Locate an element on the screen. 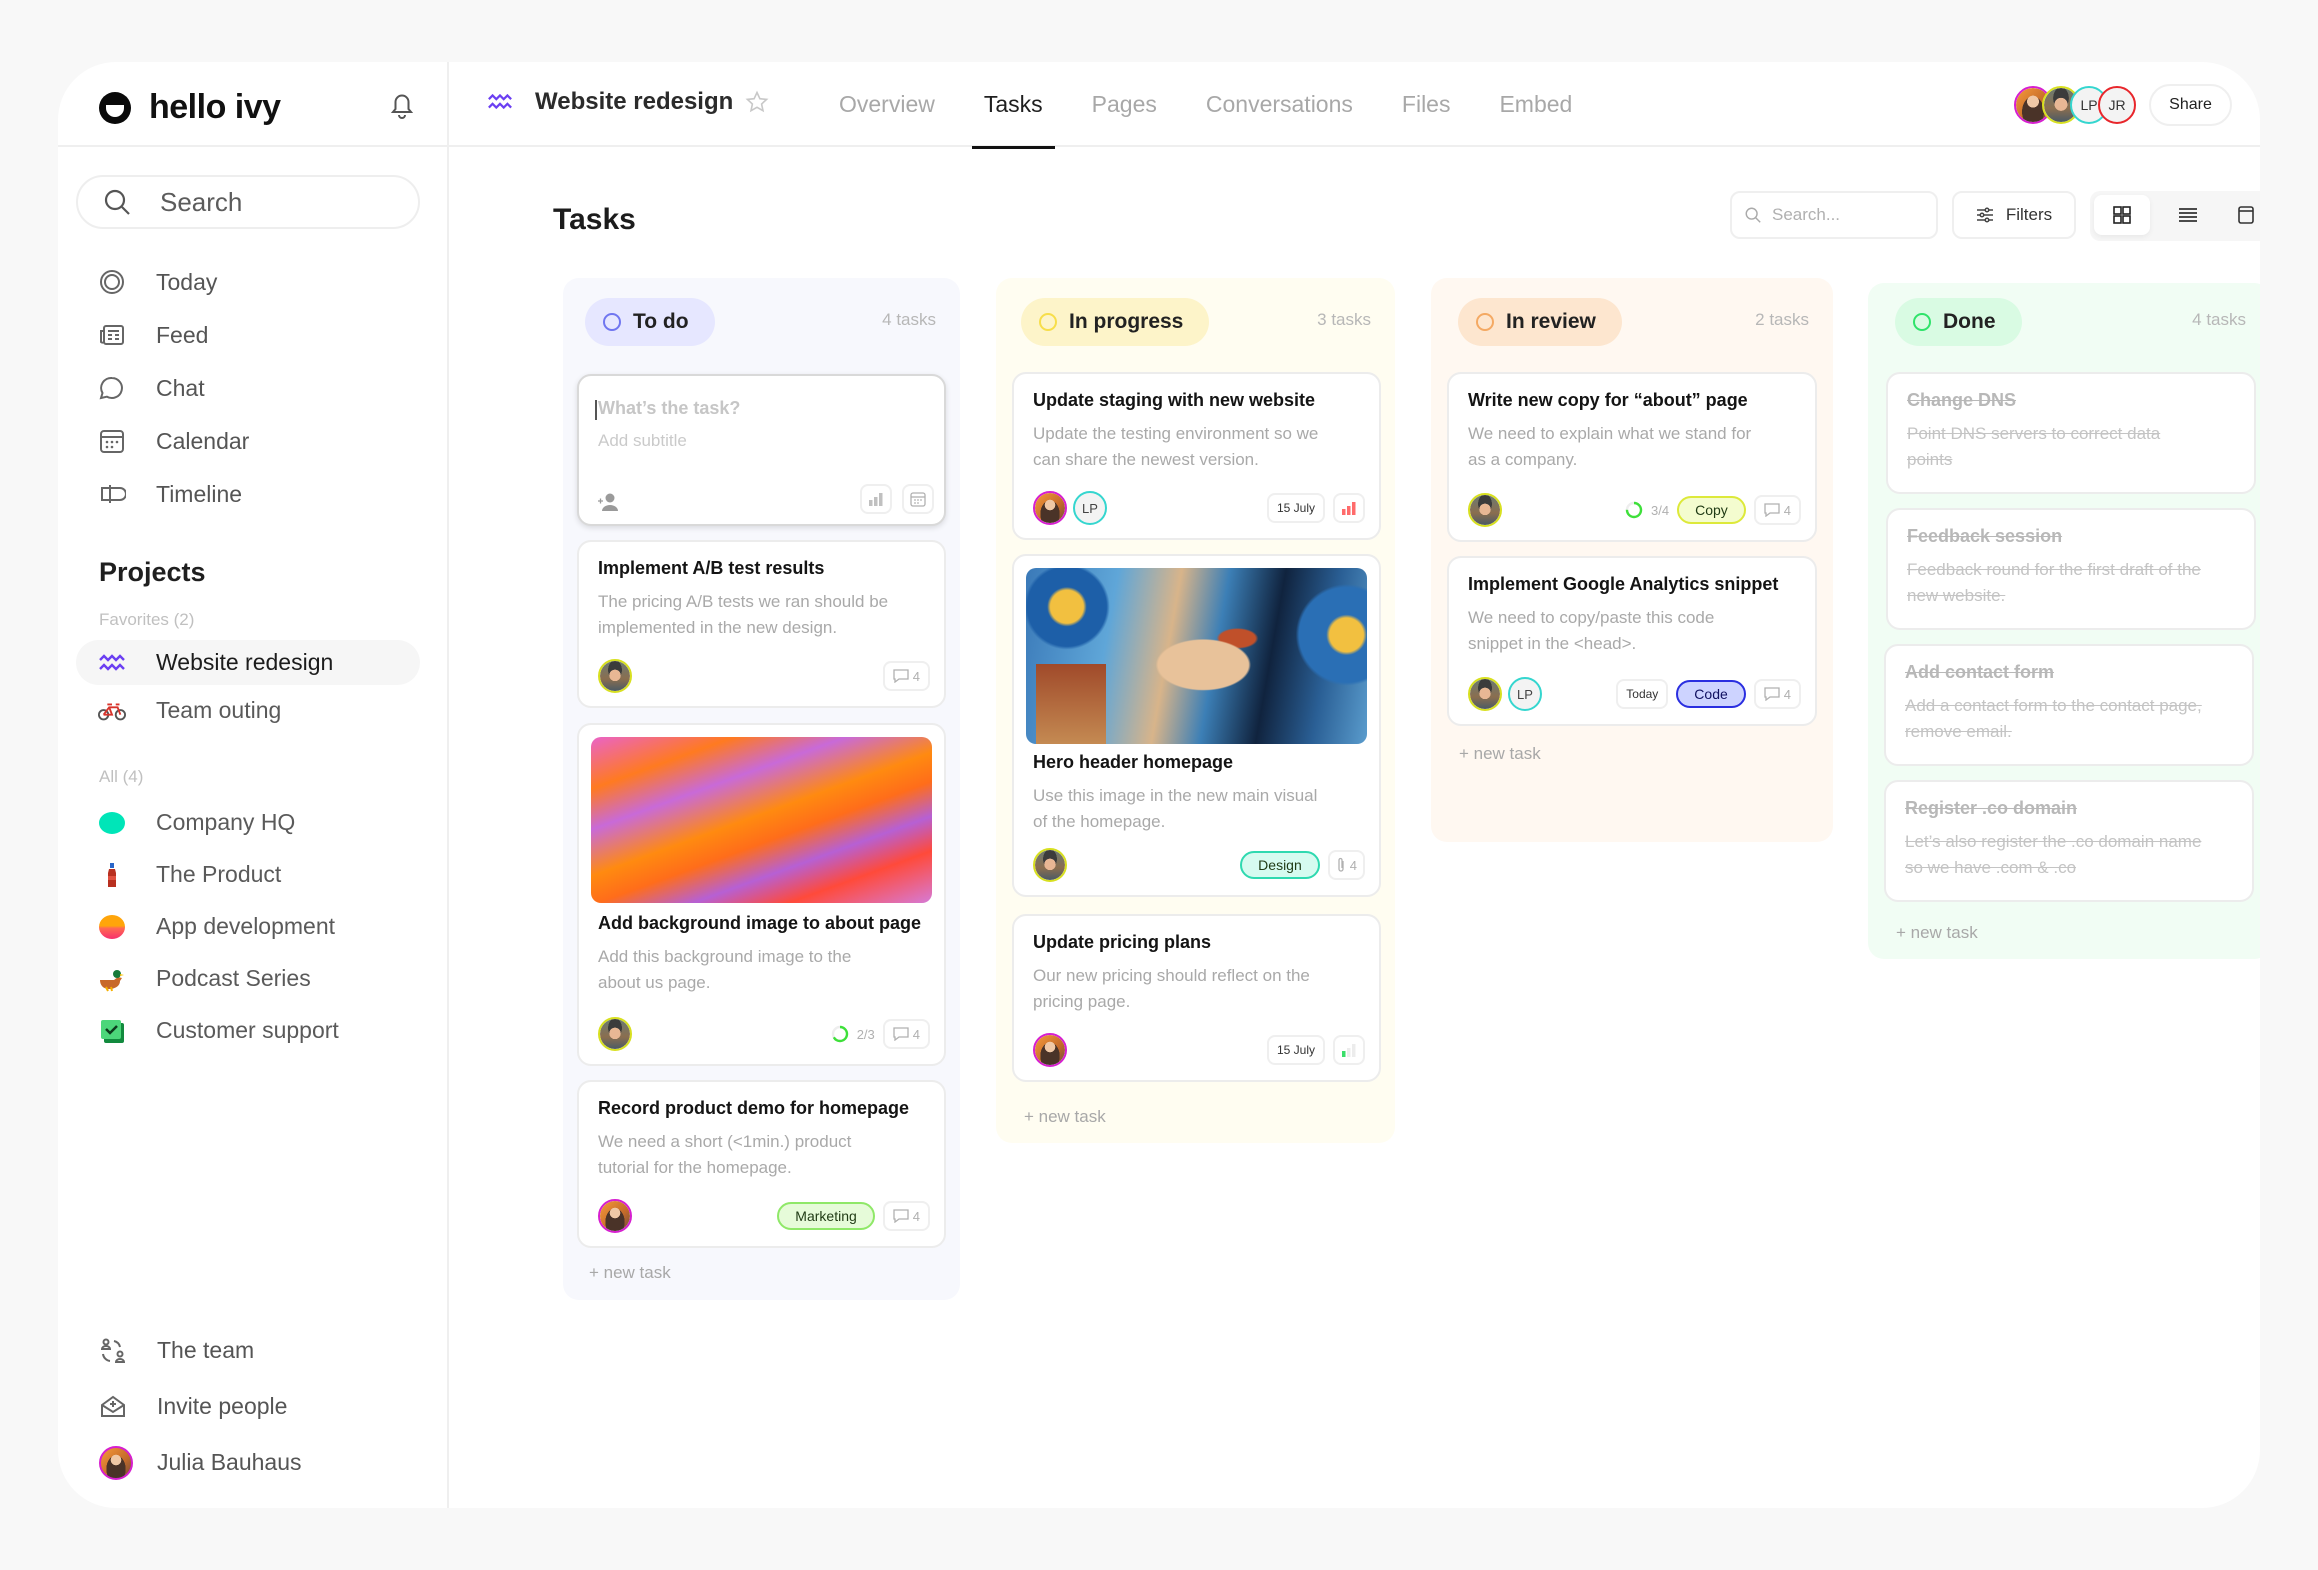 The width and height of the screenshot is (2318, 1570). sidebar-item-chat: Chat is located at coordinates (173, 388).